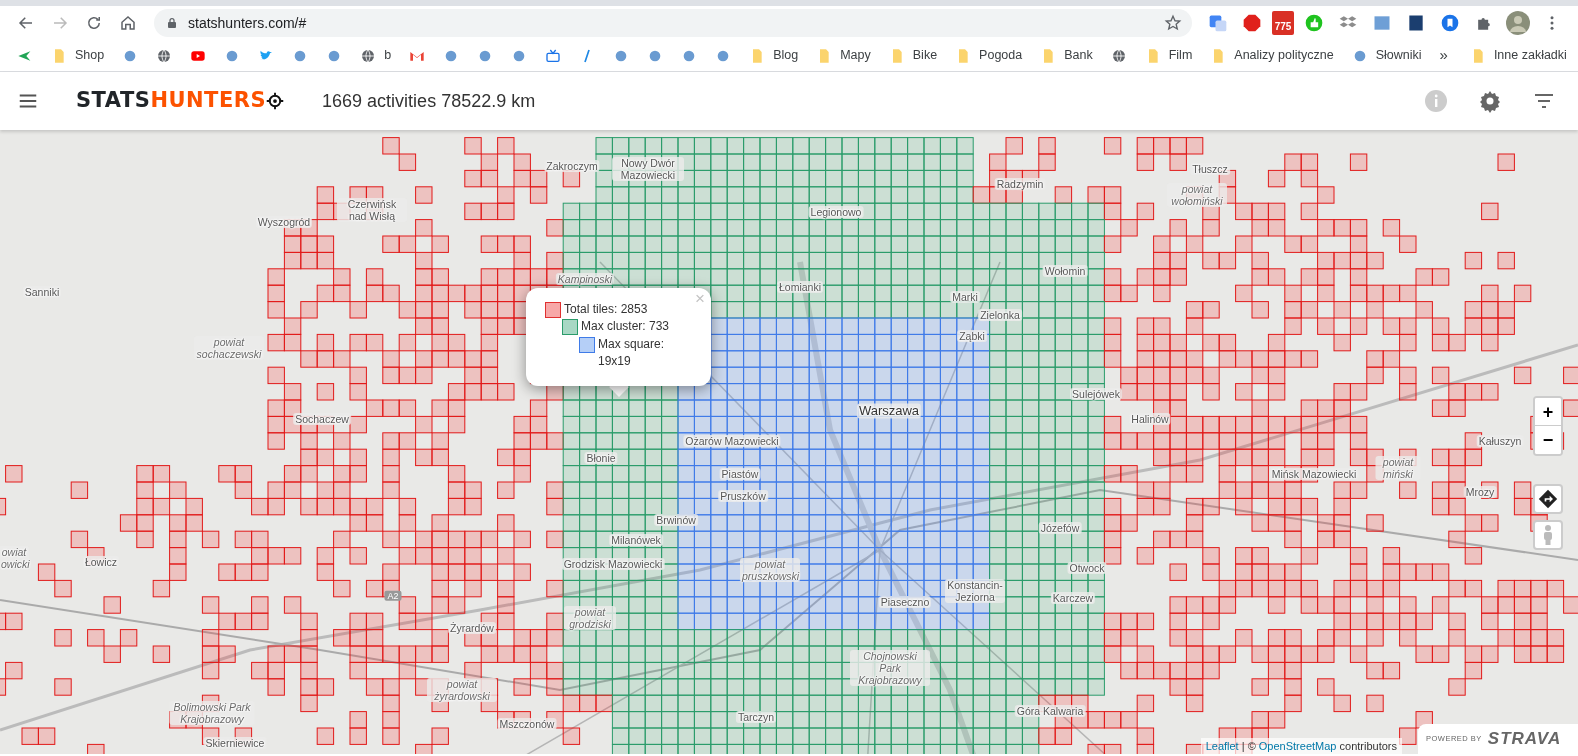 The height and width of the screenshot is (756, 1578). What do you see at coordinates (1173, 23) in the screenshot?
I see `star-icon` at bounding box center [1173, 23].